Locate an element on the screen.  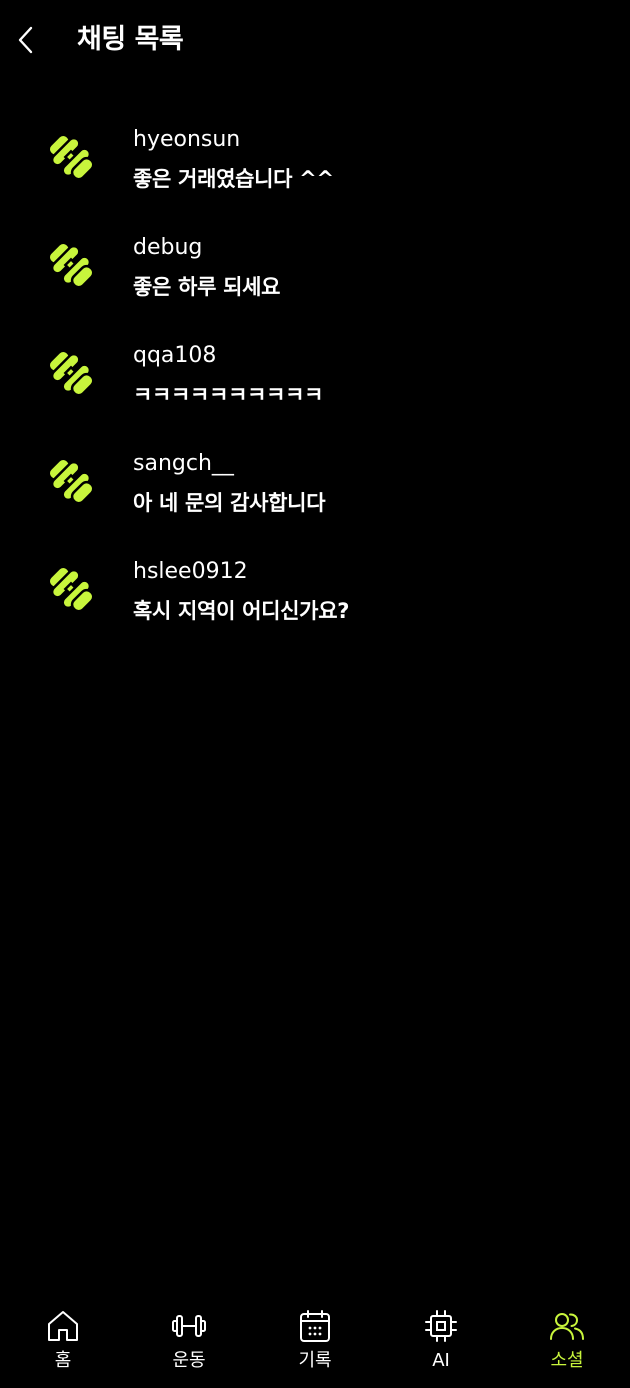
chat-username: hslee0912 is located at coordinates (190, 571).